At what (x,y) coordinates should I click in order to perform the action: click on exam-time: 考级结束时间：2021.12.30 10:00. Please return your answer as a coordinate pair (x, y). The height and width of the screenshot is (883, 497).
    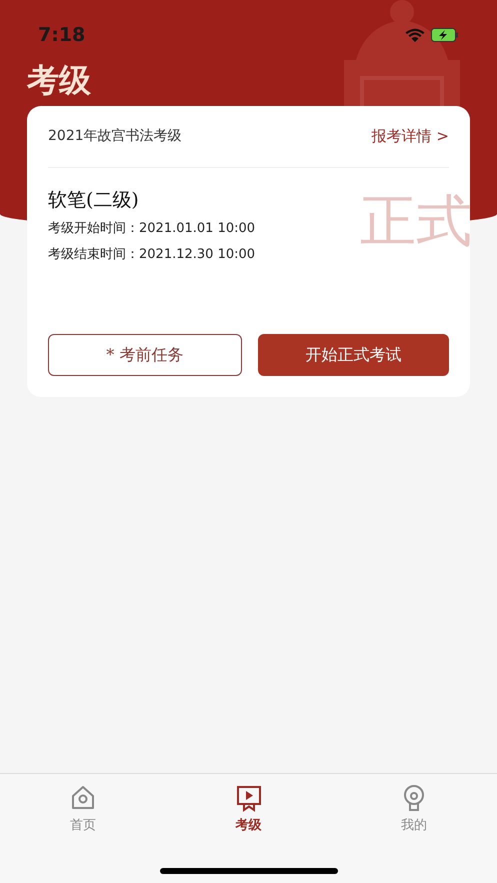
    Looking at the image, I should click on (152, 255).